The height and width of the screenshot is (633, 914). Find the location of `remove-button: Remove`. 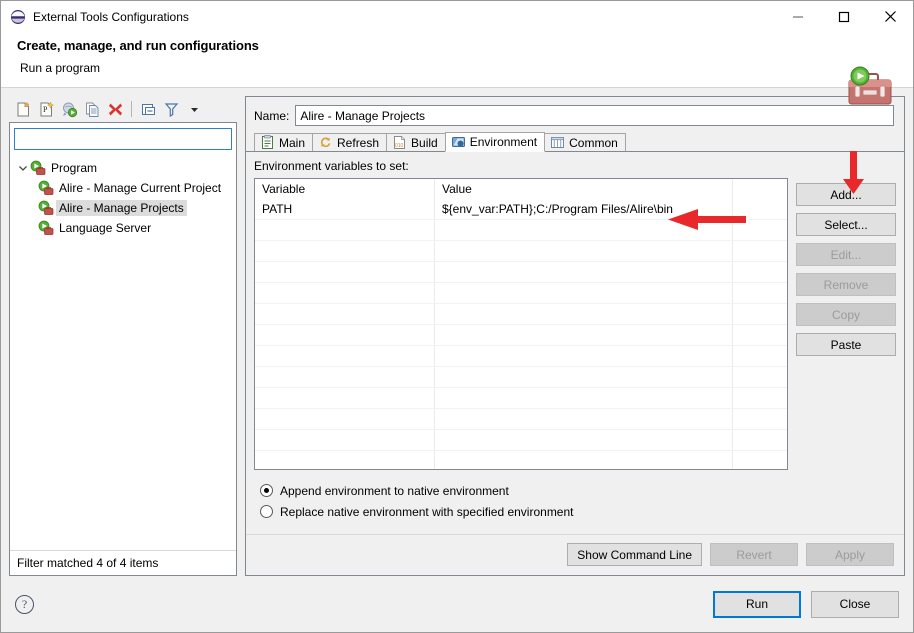

remove-button: Remove is located at coordinates (846, 284).